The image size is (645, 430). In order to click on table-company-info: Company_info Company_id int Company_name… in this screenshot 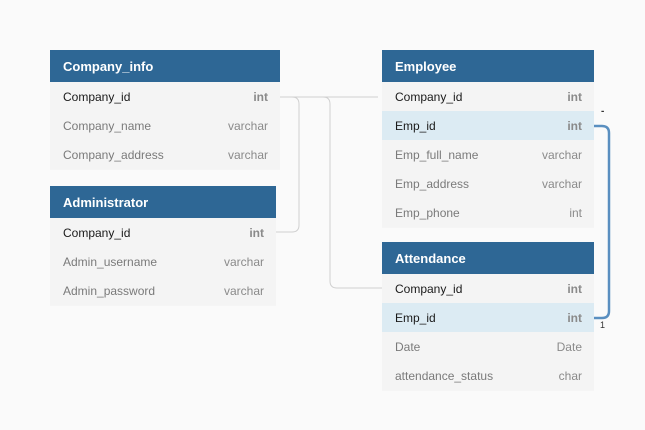, I will do `click(165, 109)`.